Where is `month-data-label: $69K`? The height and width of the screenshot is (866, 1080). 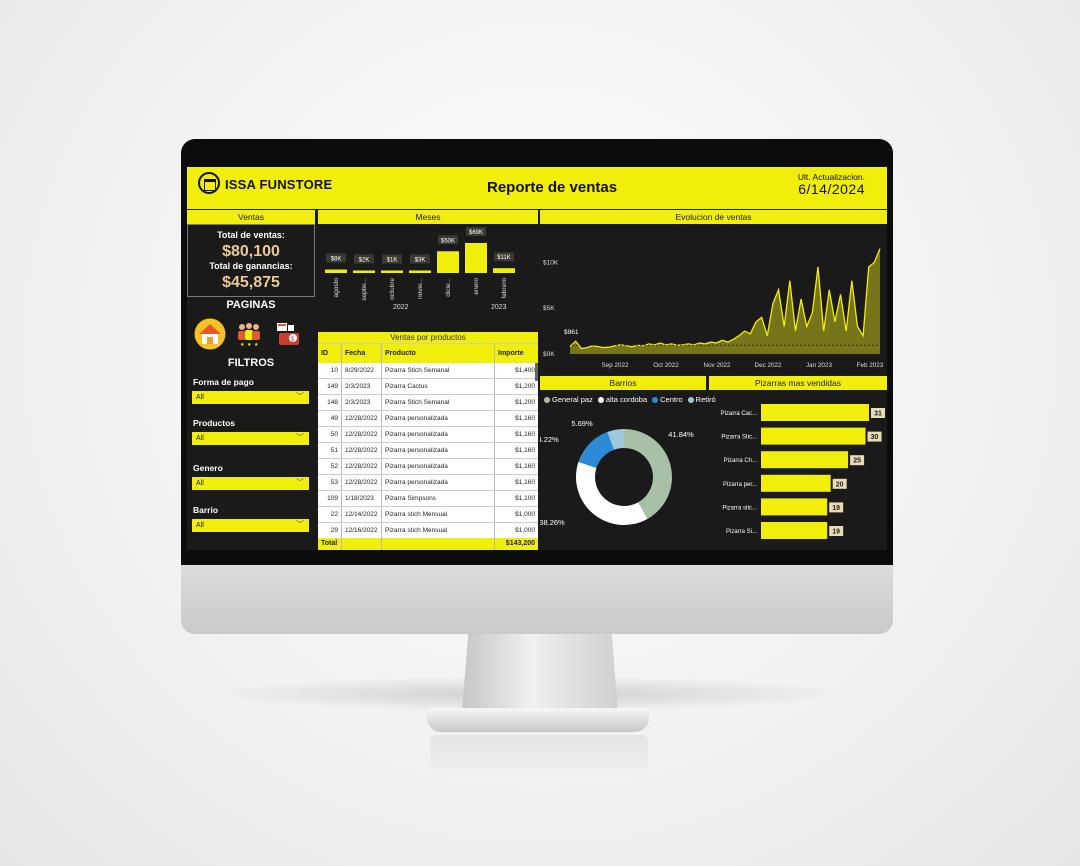
month-data-label: $69K is located at coordinates (476, 233).